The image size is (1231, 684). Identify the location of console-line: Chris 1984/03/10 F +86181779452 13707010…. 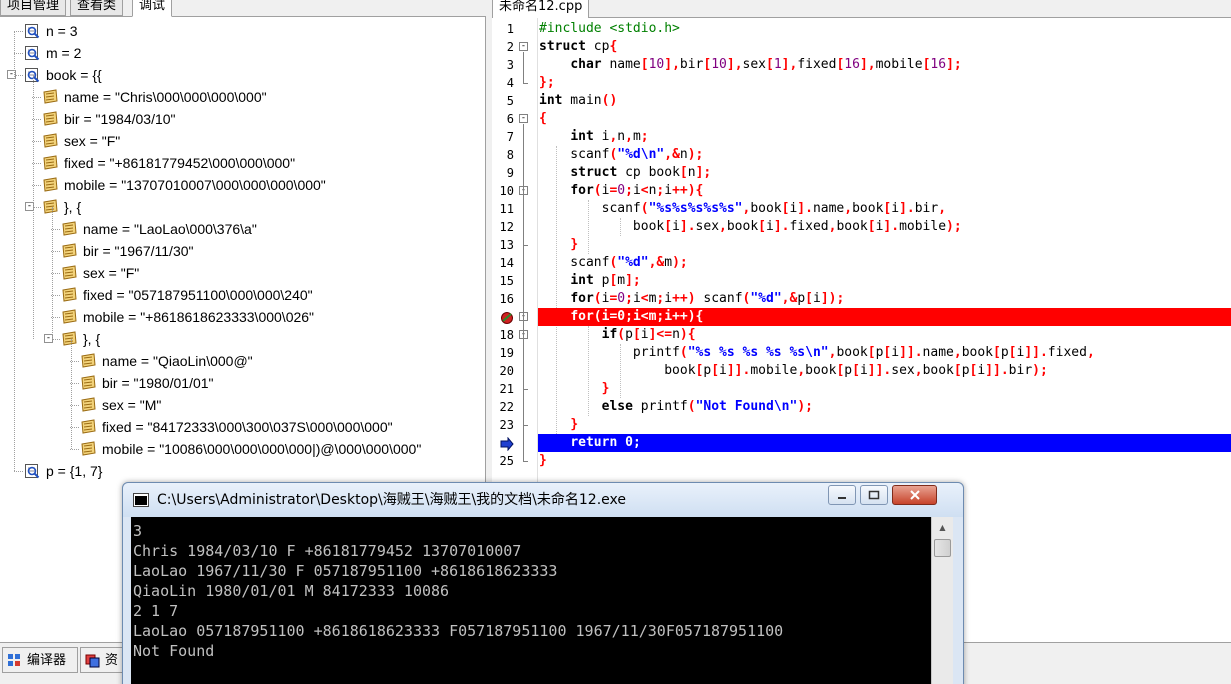
(327, 551).